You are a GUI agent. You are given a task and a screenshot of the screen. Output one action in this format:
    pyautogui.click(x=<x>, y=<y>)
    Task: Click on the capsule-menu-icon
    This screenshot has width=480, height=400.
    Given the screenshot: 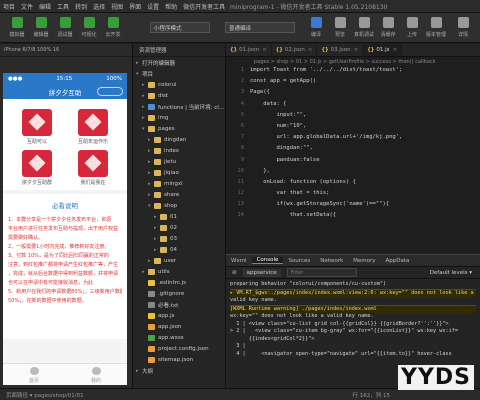 What is the action you would take?
    pyautogui.click(x=110, y=91)
    